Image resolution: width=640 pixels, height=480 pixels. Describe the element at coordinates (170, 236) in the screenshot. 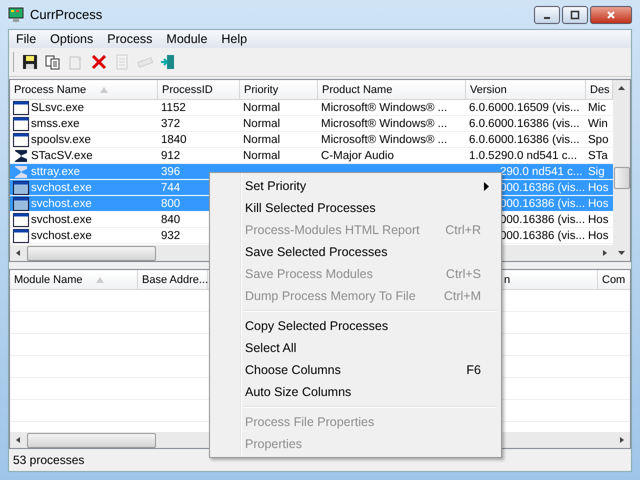

I see `table-cell: 932` at that location.